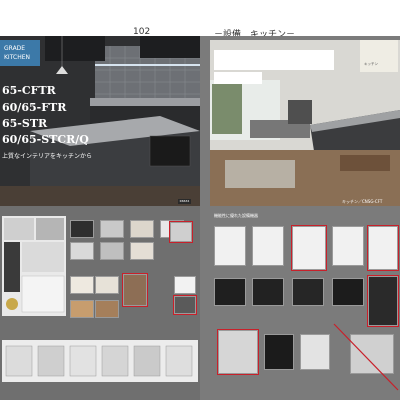 The image size is (400, 400). I want to click on color-swatch-grid, so click(134, 275).